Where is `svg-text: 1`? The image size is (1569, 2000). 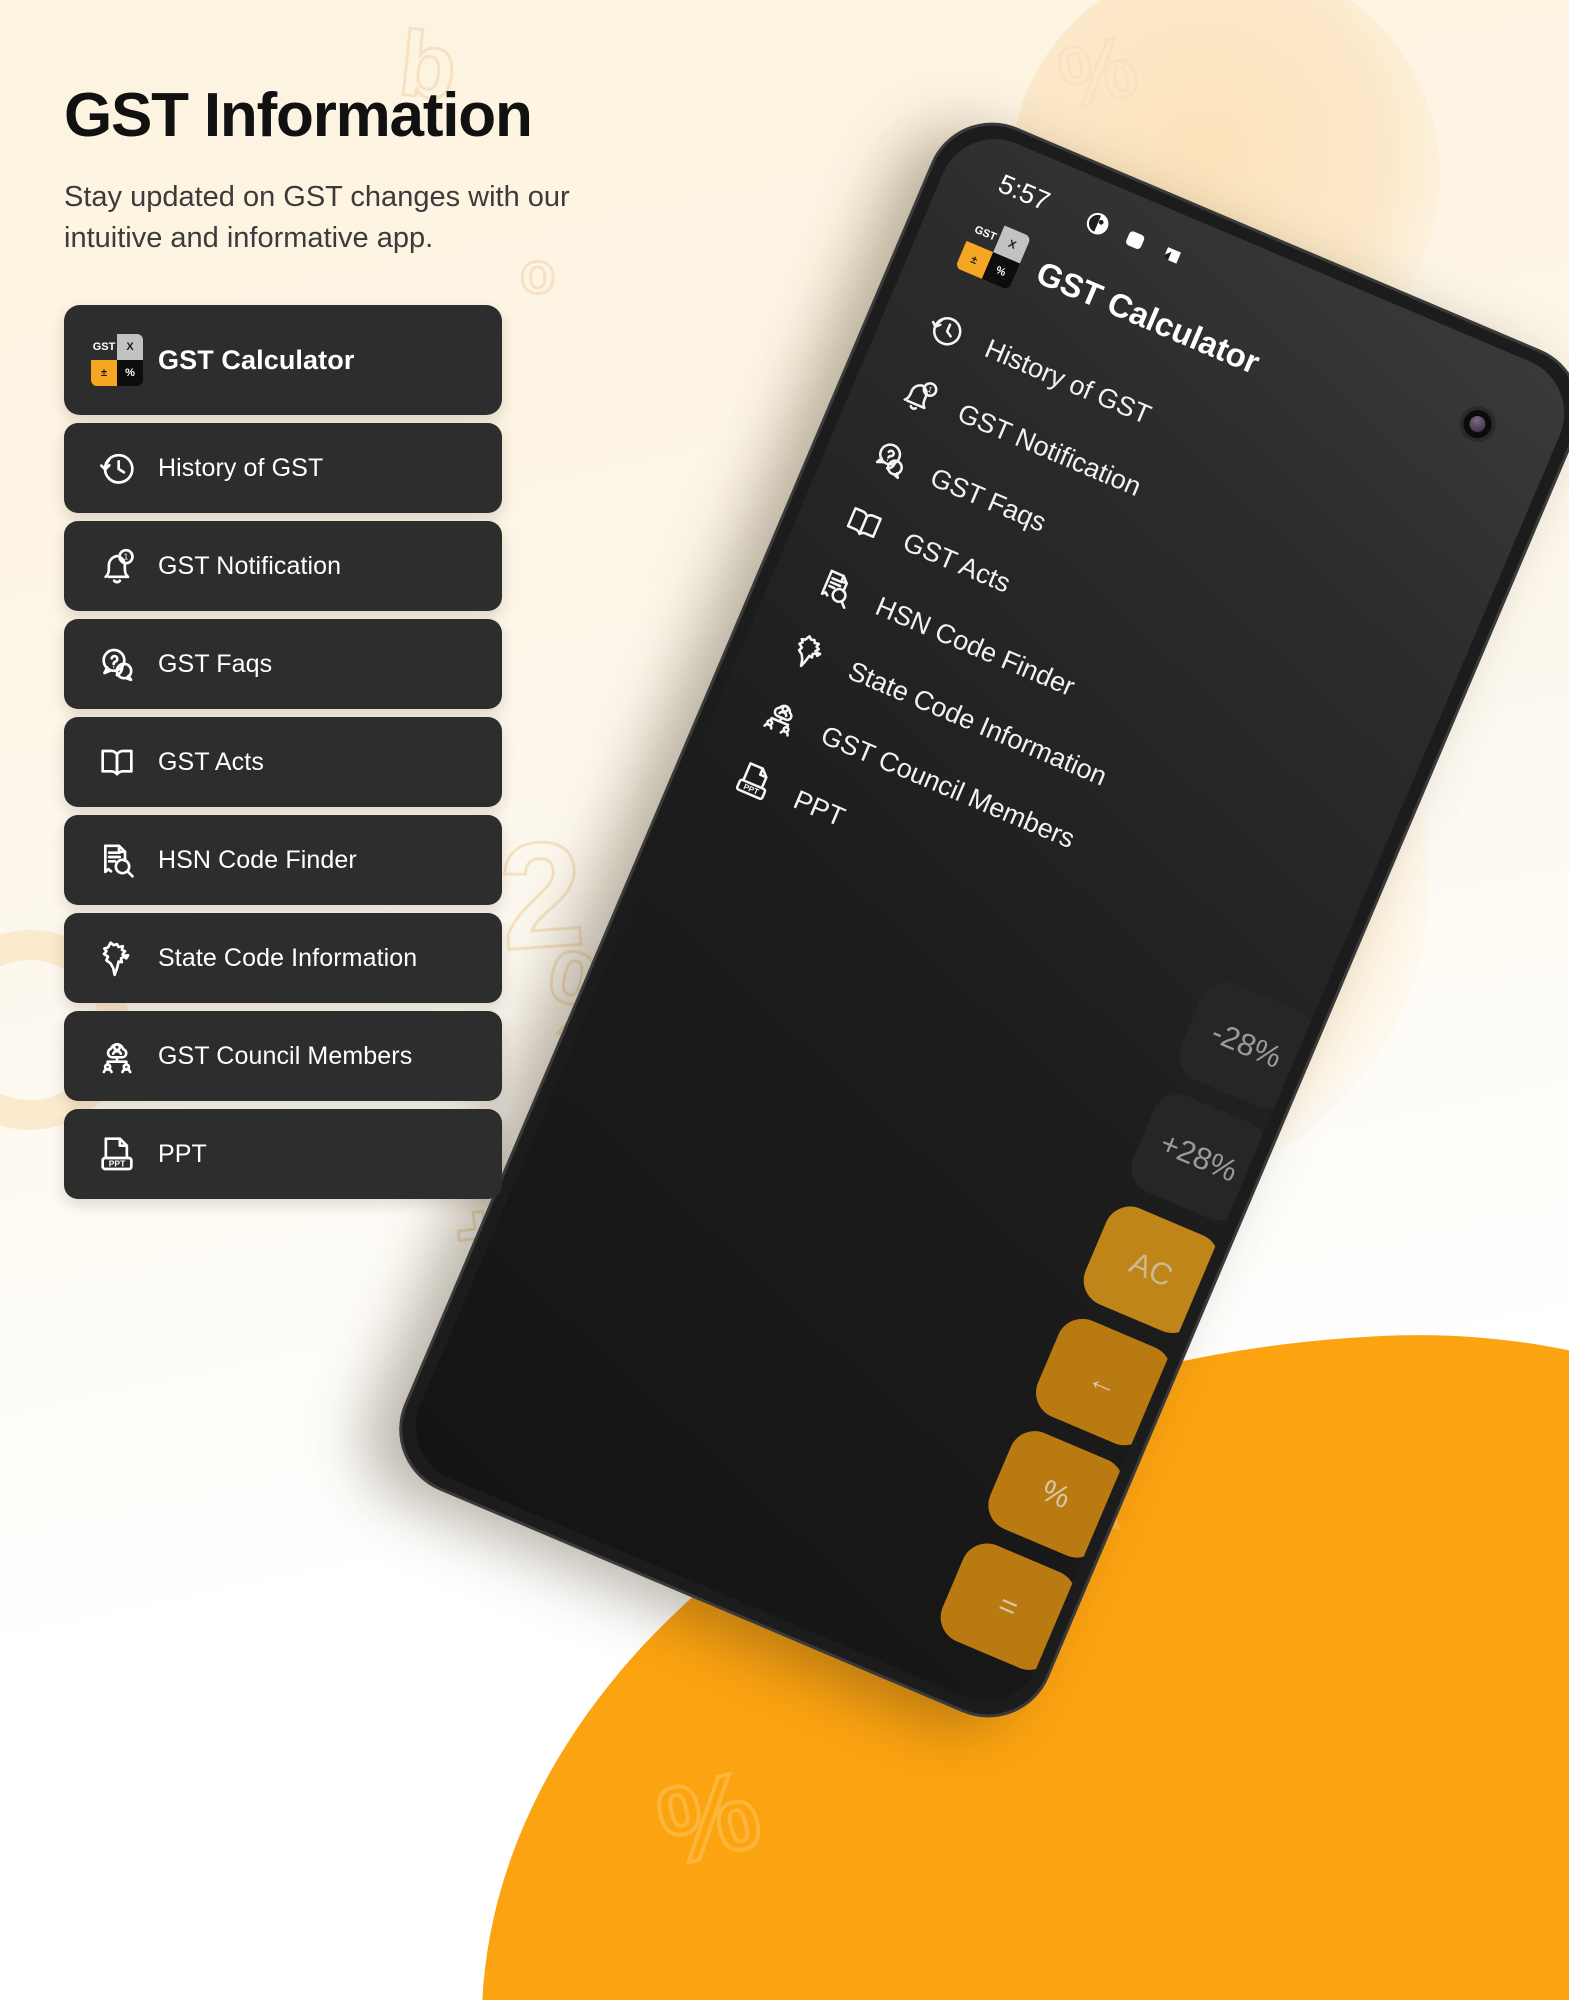
svg-text: 1 is located at coordinates (126, 557).